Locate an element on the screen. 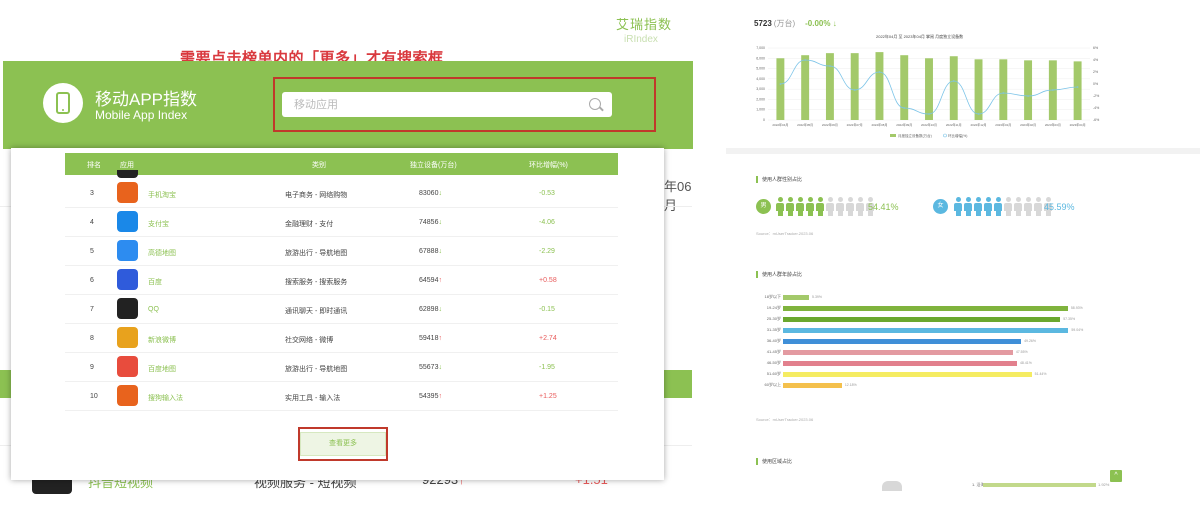  rank: 10 is located at coordinates (94, 396).